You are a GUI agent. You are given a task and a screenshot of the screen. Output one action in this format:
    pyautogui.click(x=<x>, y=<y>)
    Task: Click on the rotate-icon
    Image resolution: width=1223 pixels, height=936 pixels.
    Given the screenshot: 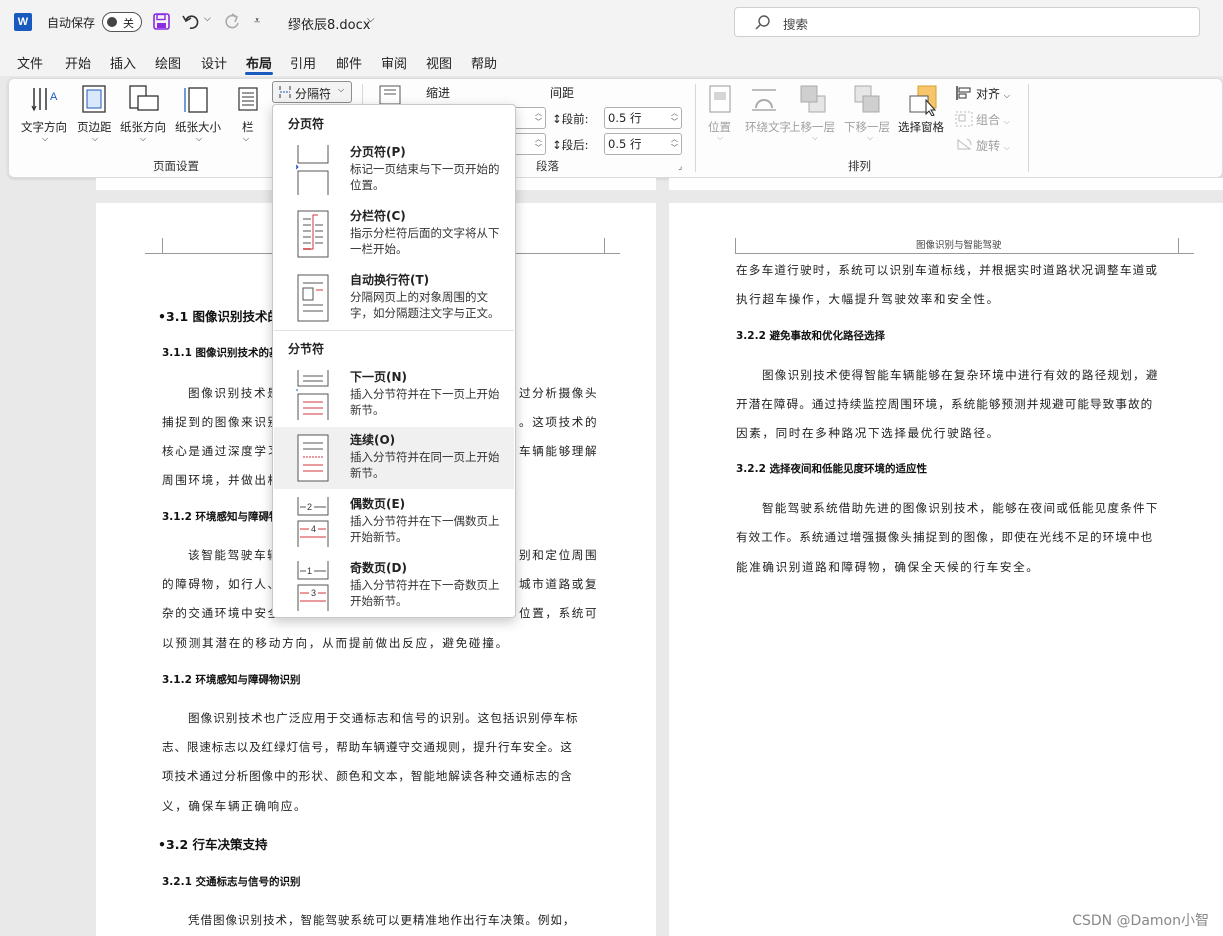 What is the action you would take?
    pyautogui.click(x=964, y=144)
    